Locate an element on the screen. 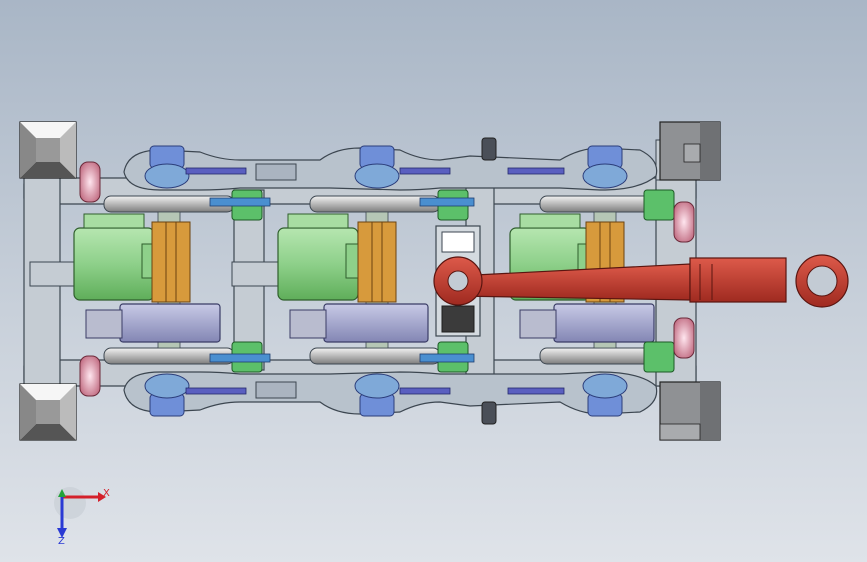  coordinate-triad: X Z is located at coordinates (82, 517).